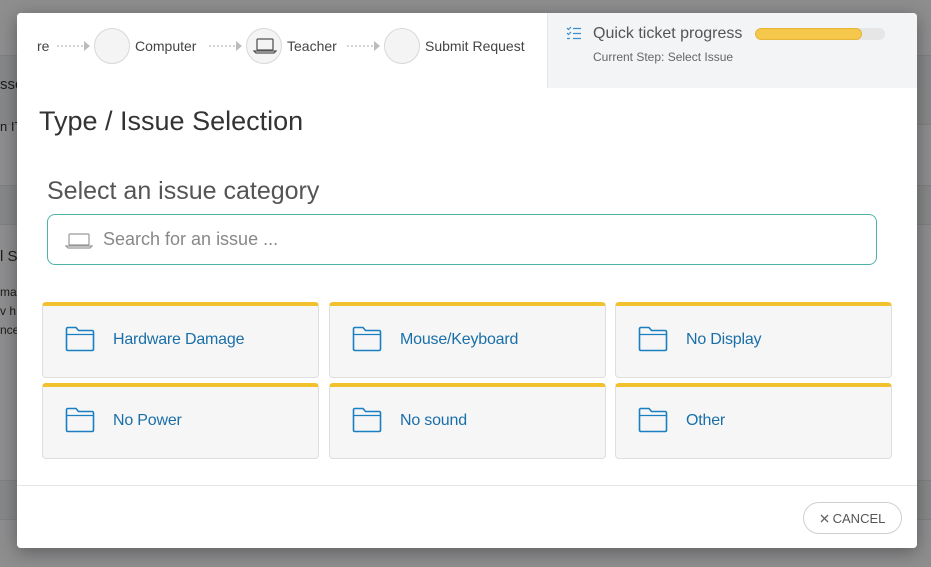 This screenshot has width=931, height=567. What do you see at coordinates (171, 121) in the screenshot?
I see `page-title: Type / Issue Selection` at bounding box center [171, 121].